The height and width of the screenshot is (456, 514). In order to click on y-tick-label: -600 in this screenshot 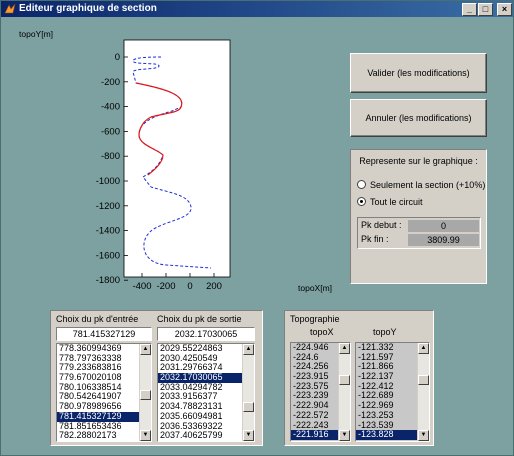, I will do `click(110, 131)`.